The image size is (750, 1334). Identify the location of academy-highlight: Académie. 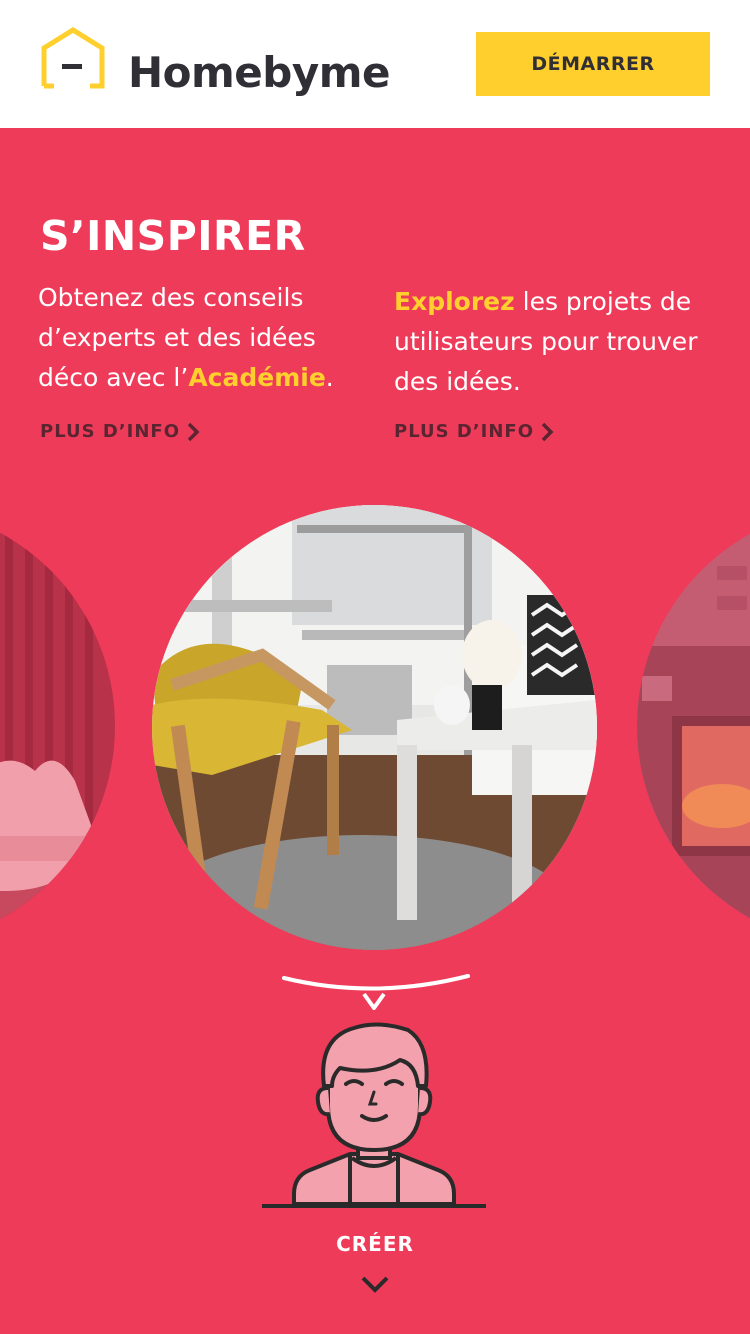
(256, 377).